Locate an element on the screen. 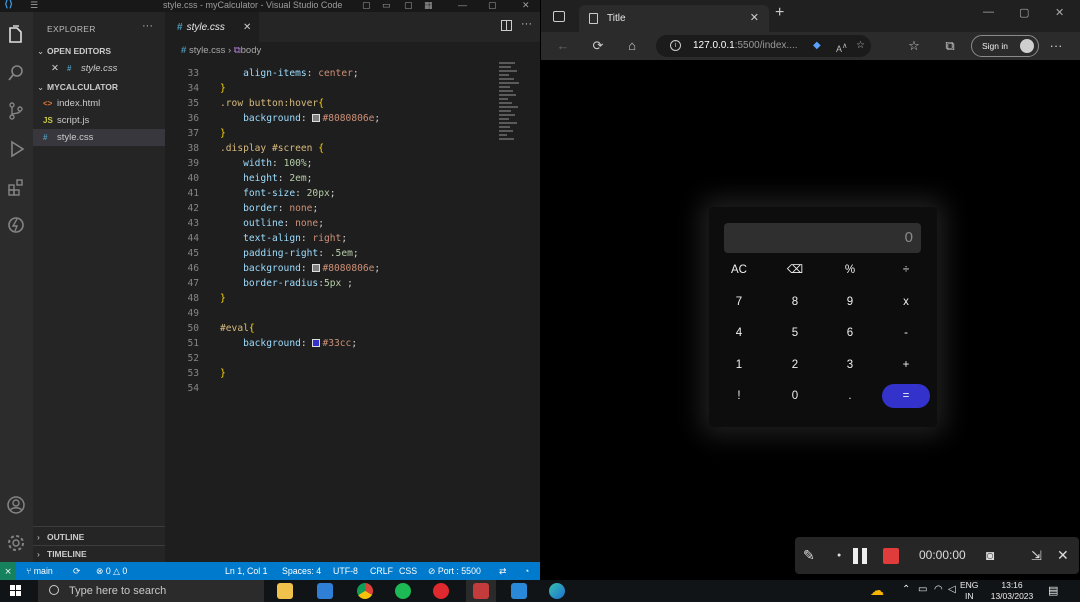  digit-0-button: 0 is located at coordinates (795, 396).